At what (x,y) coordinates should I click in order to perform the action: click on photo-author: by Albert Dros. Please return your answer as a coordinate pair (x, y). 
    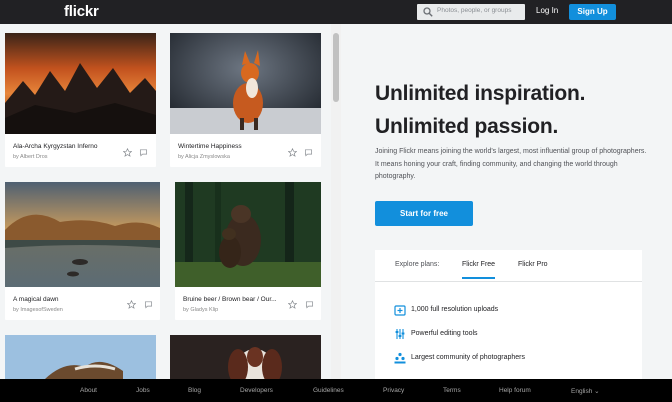
    Looking at the image, I should click on (30, 157).